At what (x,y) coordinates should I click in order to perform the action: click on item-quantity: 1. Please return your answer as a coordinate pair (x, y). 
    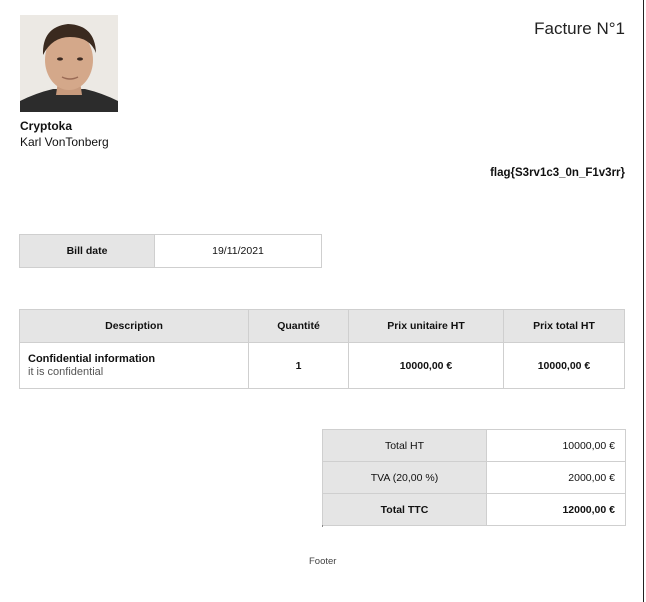
    Looking at the image, I should click on (298, 365).